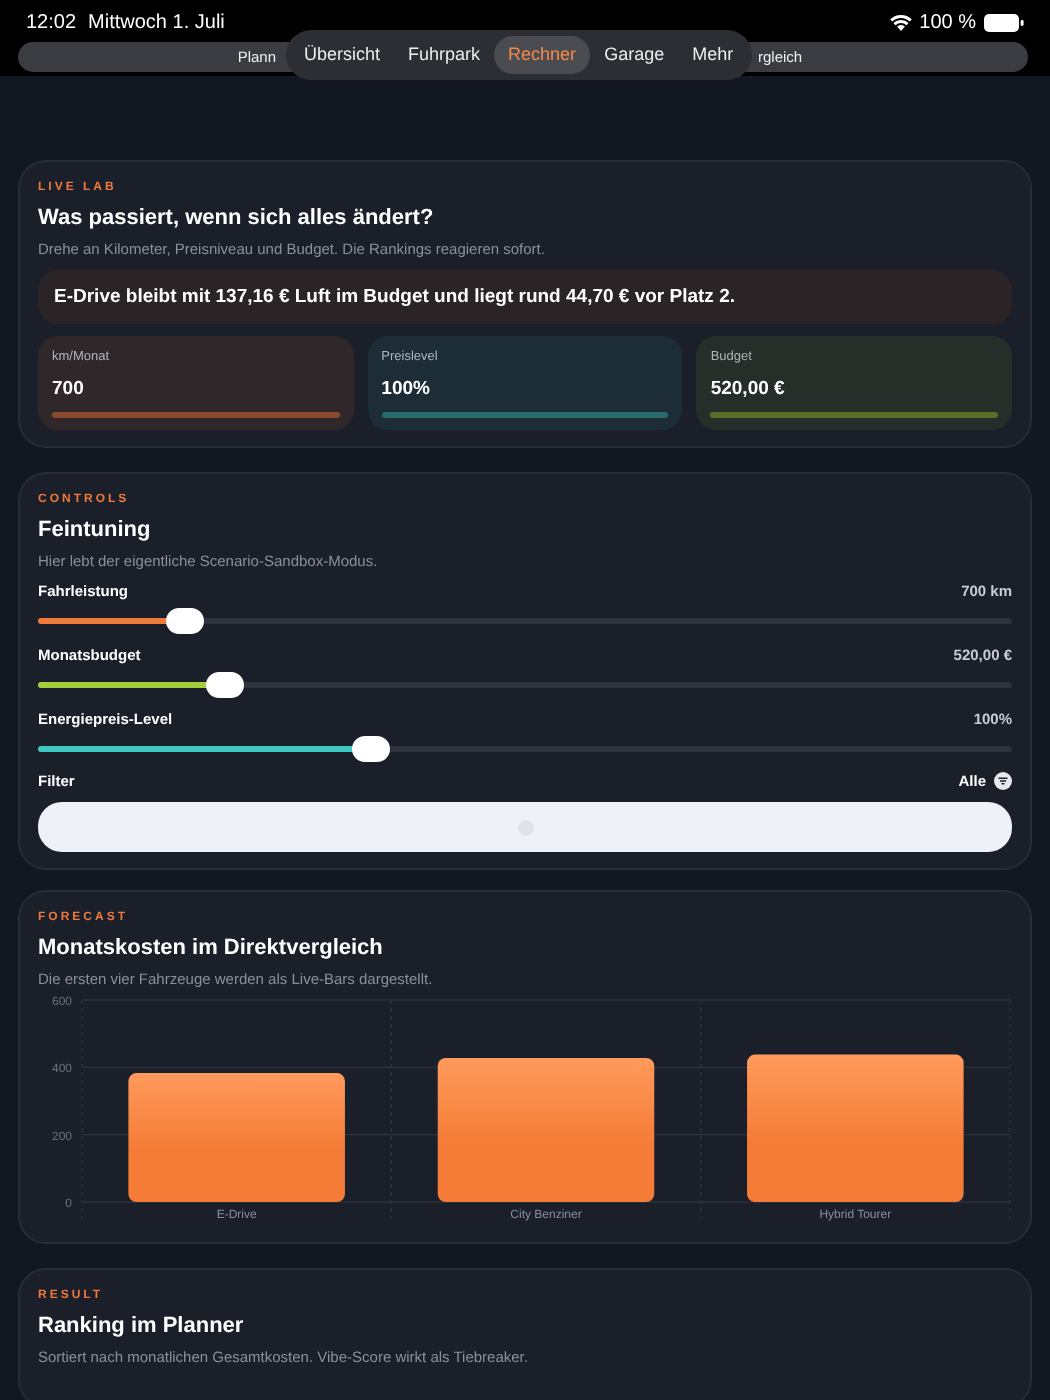  Describe the element at coordinates (342, 55) in the screenshot. I see `tab: Übersicht` at that location.